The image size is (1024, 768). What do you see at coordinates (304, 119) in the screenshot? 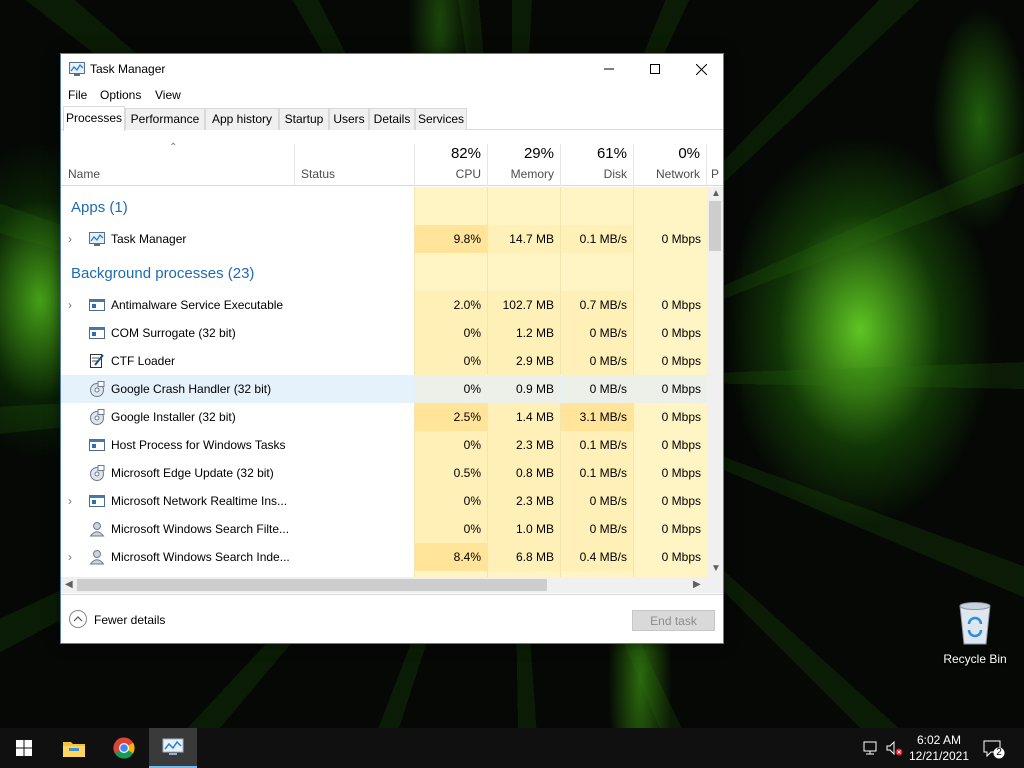
I see `tab-startup: Startup` at bounding box center [304, 119].